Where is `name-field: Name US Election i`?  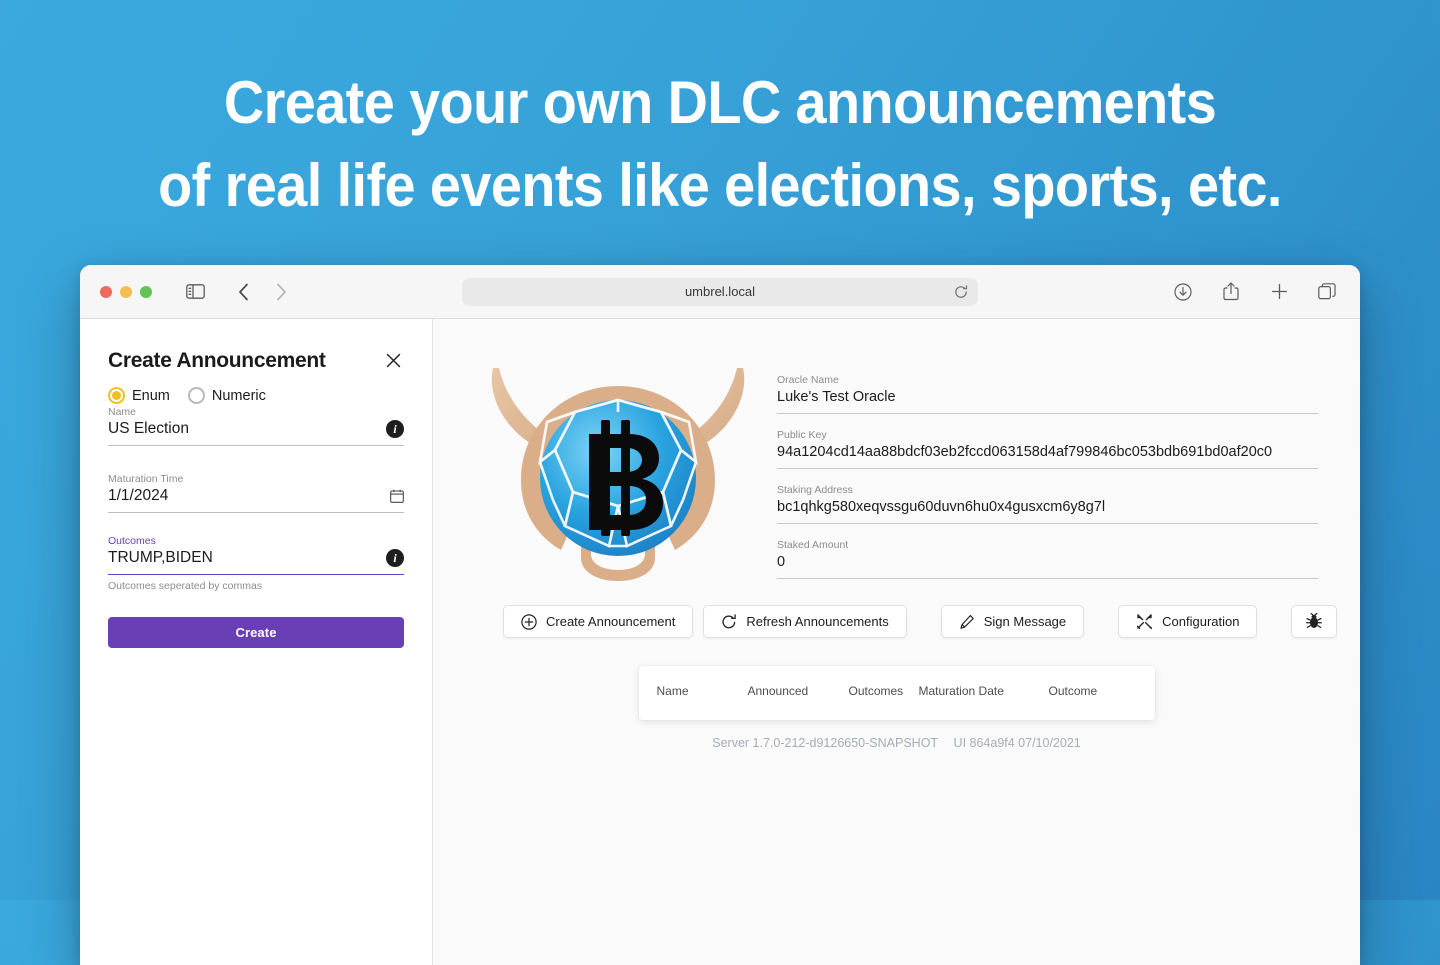
name-field: Name US Election i is located at coordinates (256, 426).